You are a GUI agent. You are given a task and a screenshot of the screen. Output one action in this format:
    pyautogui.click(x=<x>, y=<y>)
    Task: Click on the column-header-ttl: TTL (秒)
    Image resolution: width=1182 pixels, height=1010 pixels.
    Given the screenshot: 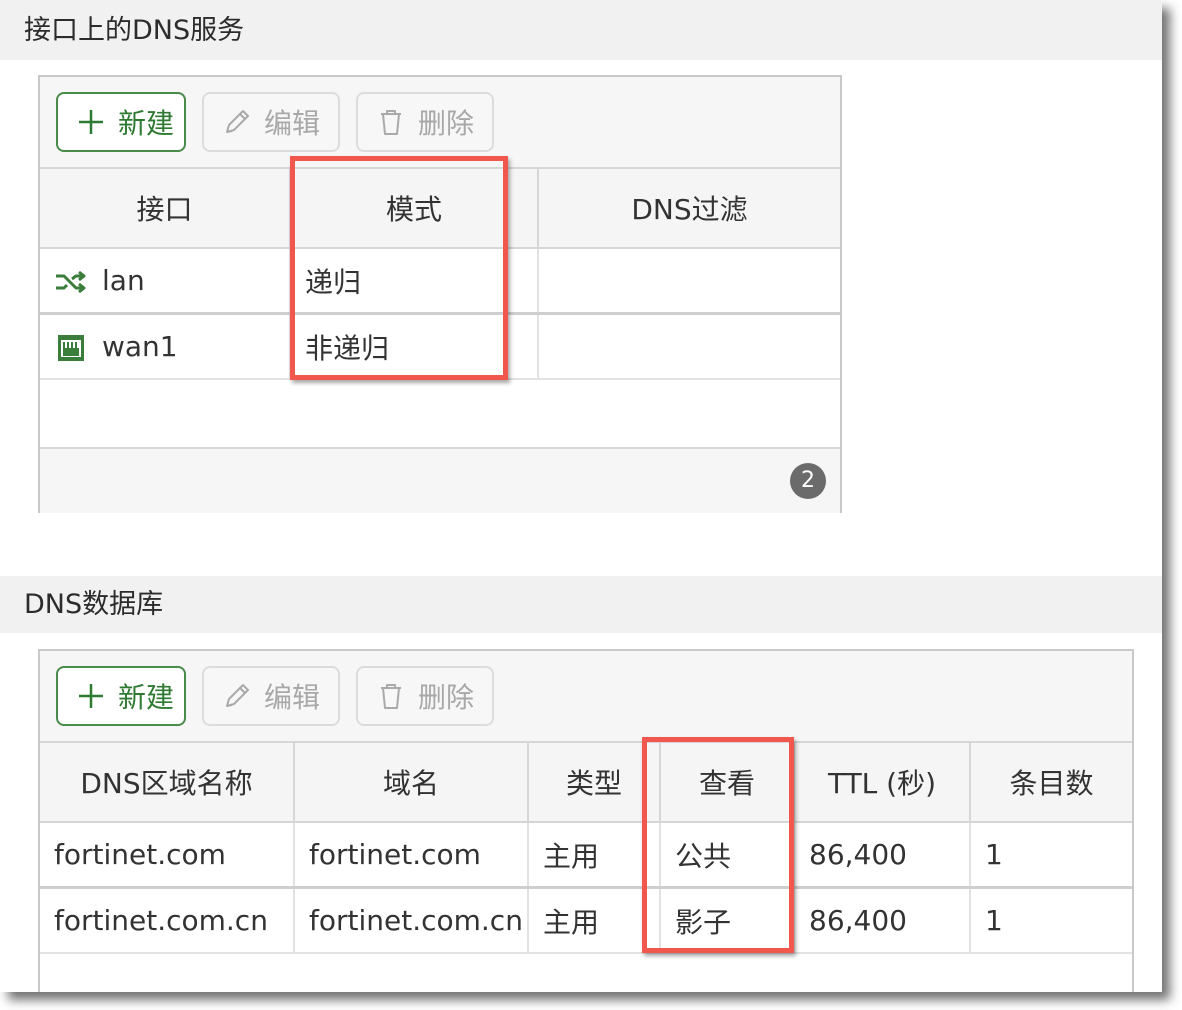 What is the action you would take?
    pyautogui.click(x=882, y=782)
    